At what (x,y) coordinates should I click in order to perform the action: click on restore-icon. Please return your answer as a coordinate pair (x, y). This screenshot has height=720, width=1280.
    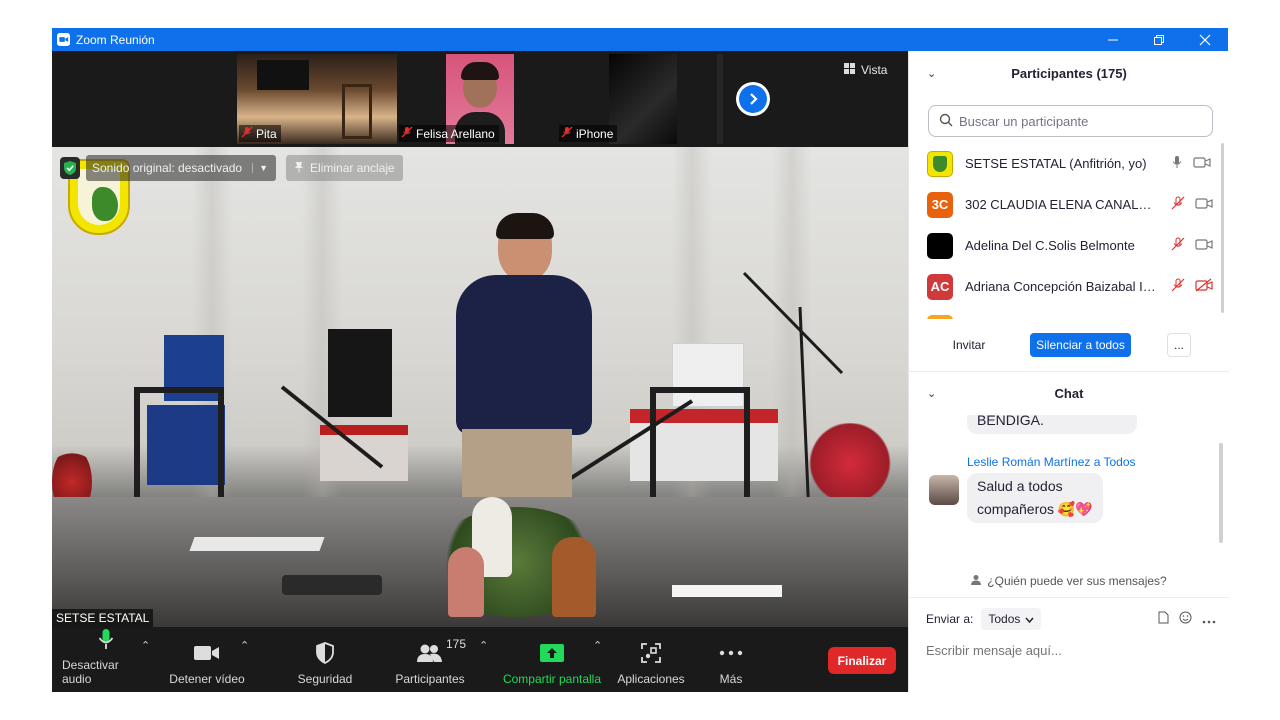
    Looking at the image, I should click on (1159, 39).